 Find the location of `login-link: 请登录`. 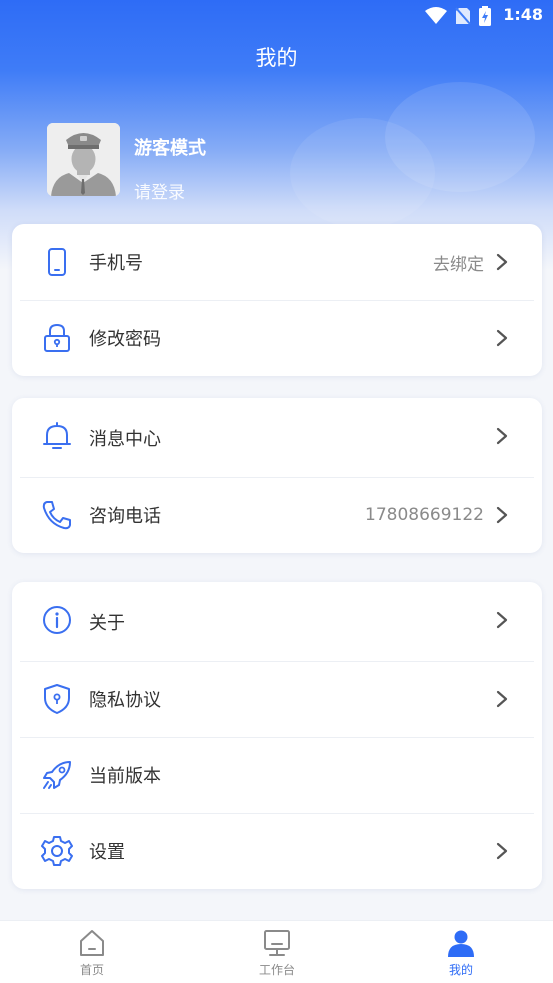

login-link: 请登录 is located at coordinates (159, 190).